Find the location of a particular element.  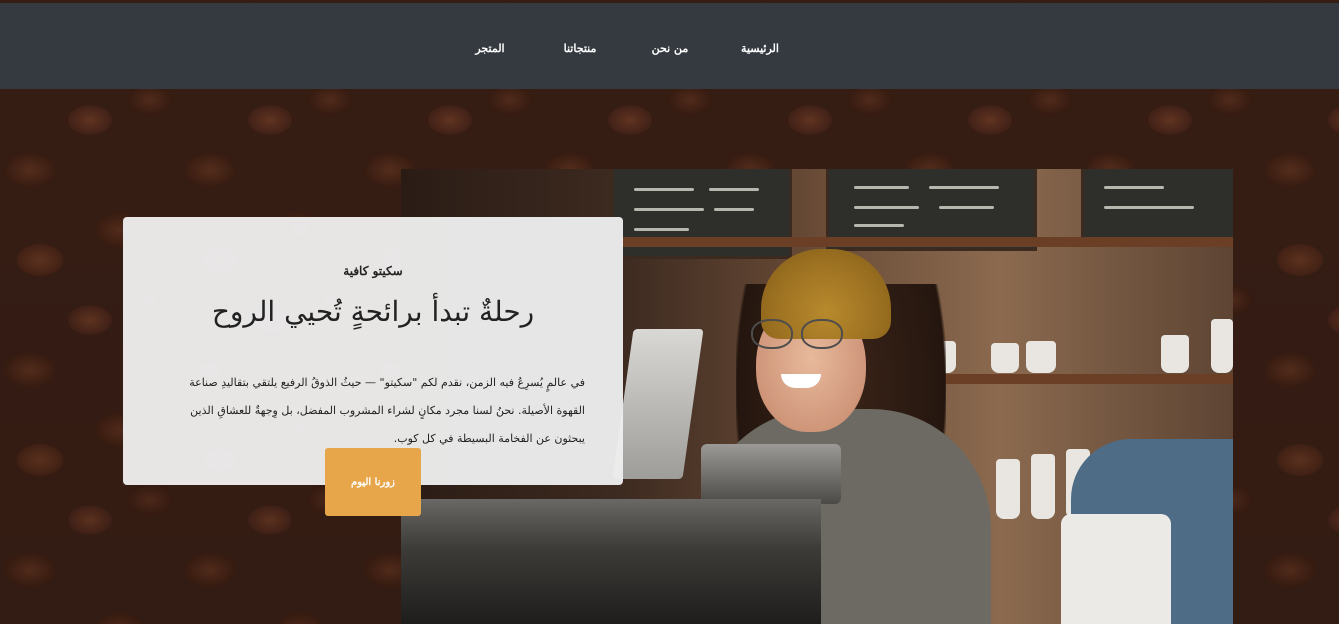

shelf-top is located at coordinates (927, 242).